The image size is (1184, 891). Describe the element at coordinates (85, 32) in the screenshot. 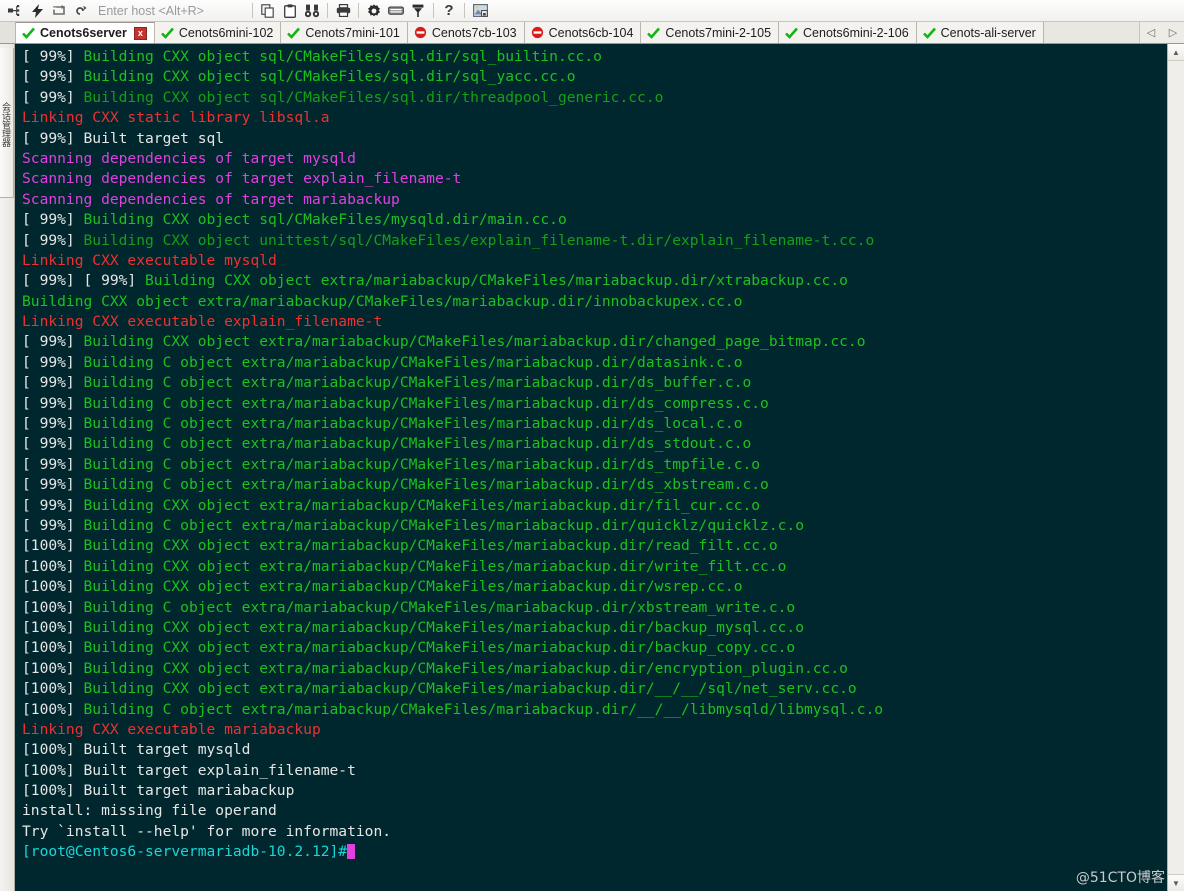

I see `tab-cenots6server: Cenots6server x` at that location.